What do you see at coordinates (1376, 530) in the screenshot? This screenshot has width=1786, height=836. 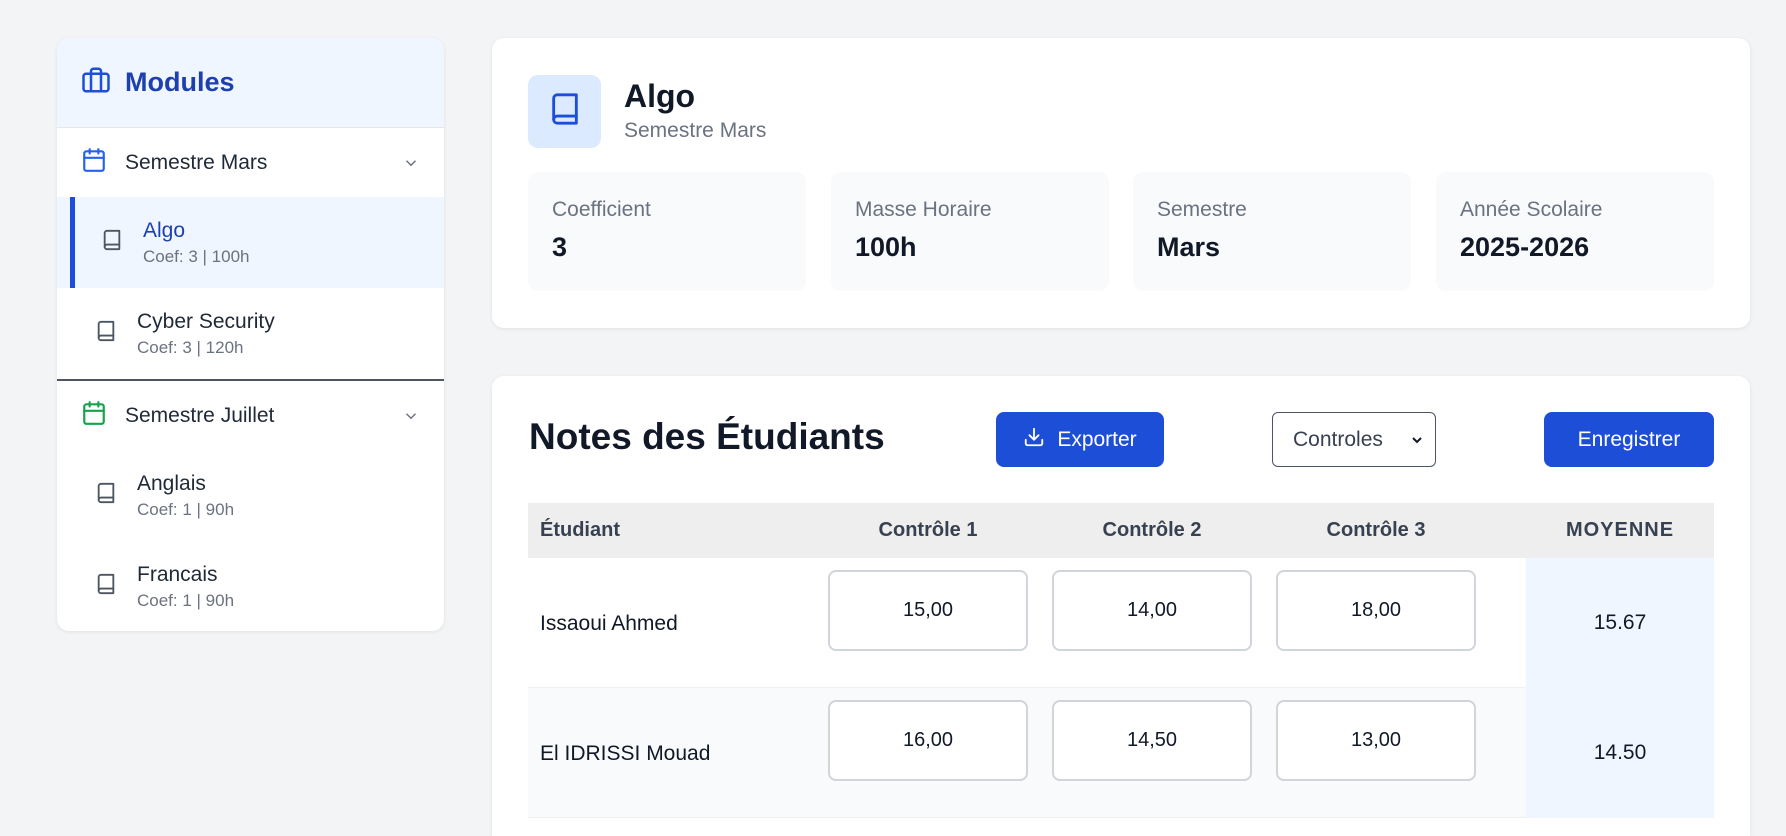 I see `column-header: Contrôle 3` at bounding box center [1376, 530].